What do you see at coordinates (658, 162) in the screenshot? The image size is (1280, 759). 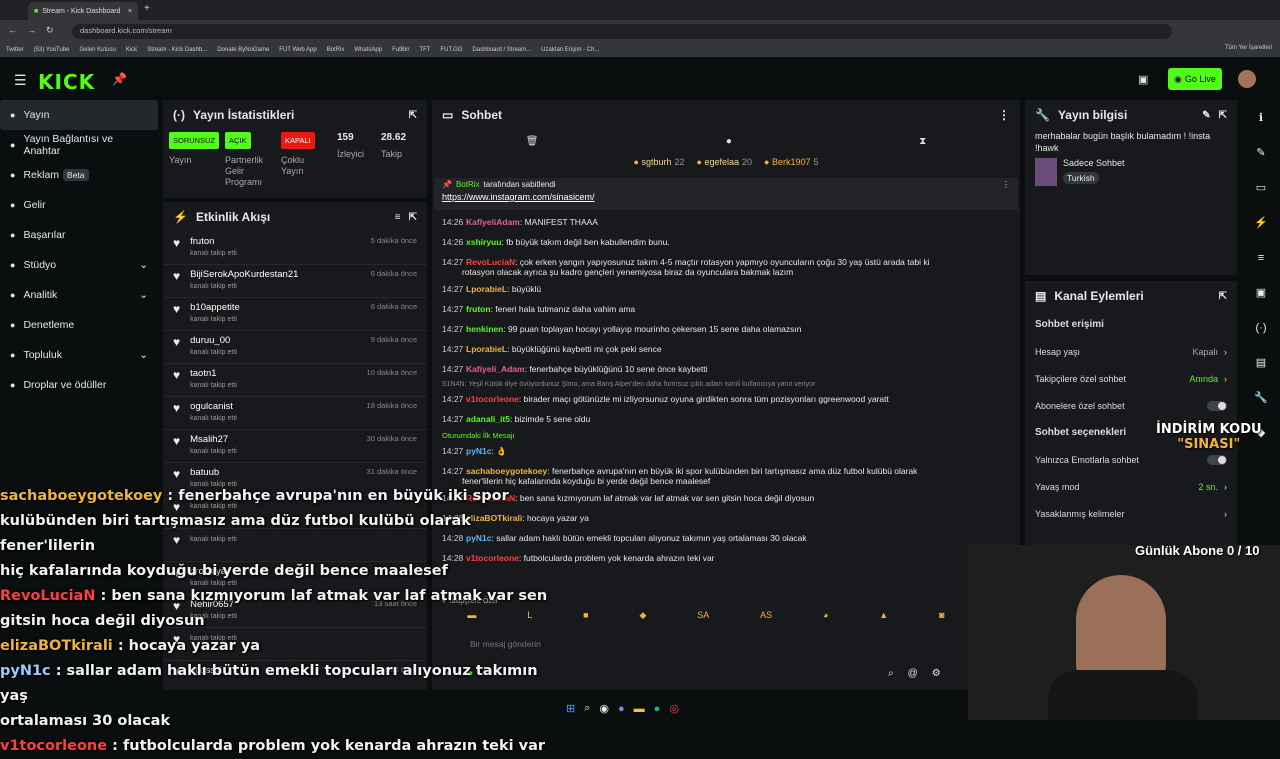 I see `top-chatter: ● sgtburh 22` at bounding box center [658, 162].